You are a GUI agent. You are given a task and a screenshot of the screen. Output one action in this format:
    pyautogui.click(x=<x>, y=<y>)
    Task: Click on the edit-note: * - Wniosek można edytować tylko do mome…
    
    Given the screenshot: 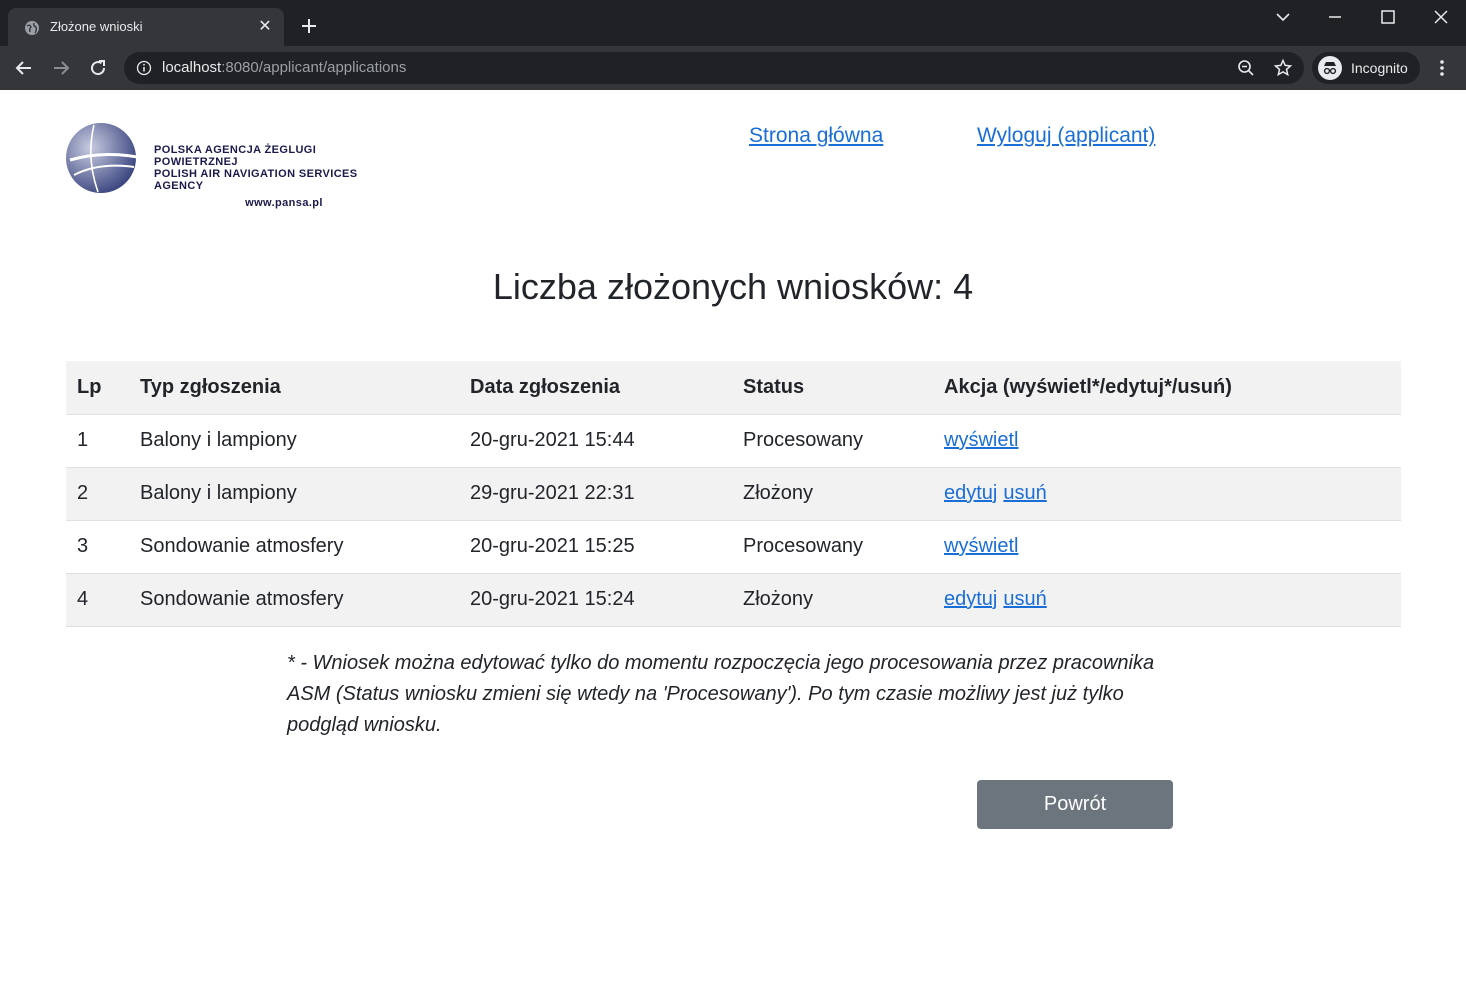 What is the action you would take?
    pyautogui.click(x=721, y=694)
    